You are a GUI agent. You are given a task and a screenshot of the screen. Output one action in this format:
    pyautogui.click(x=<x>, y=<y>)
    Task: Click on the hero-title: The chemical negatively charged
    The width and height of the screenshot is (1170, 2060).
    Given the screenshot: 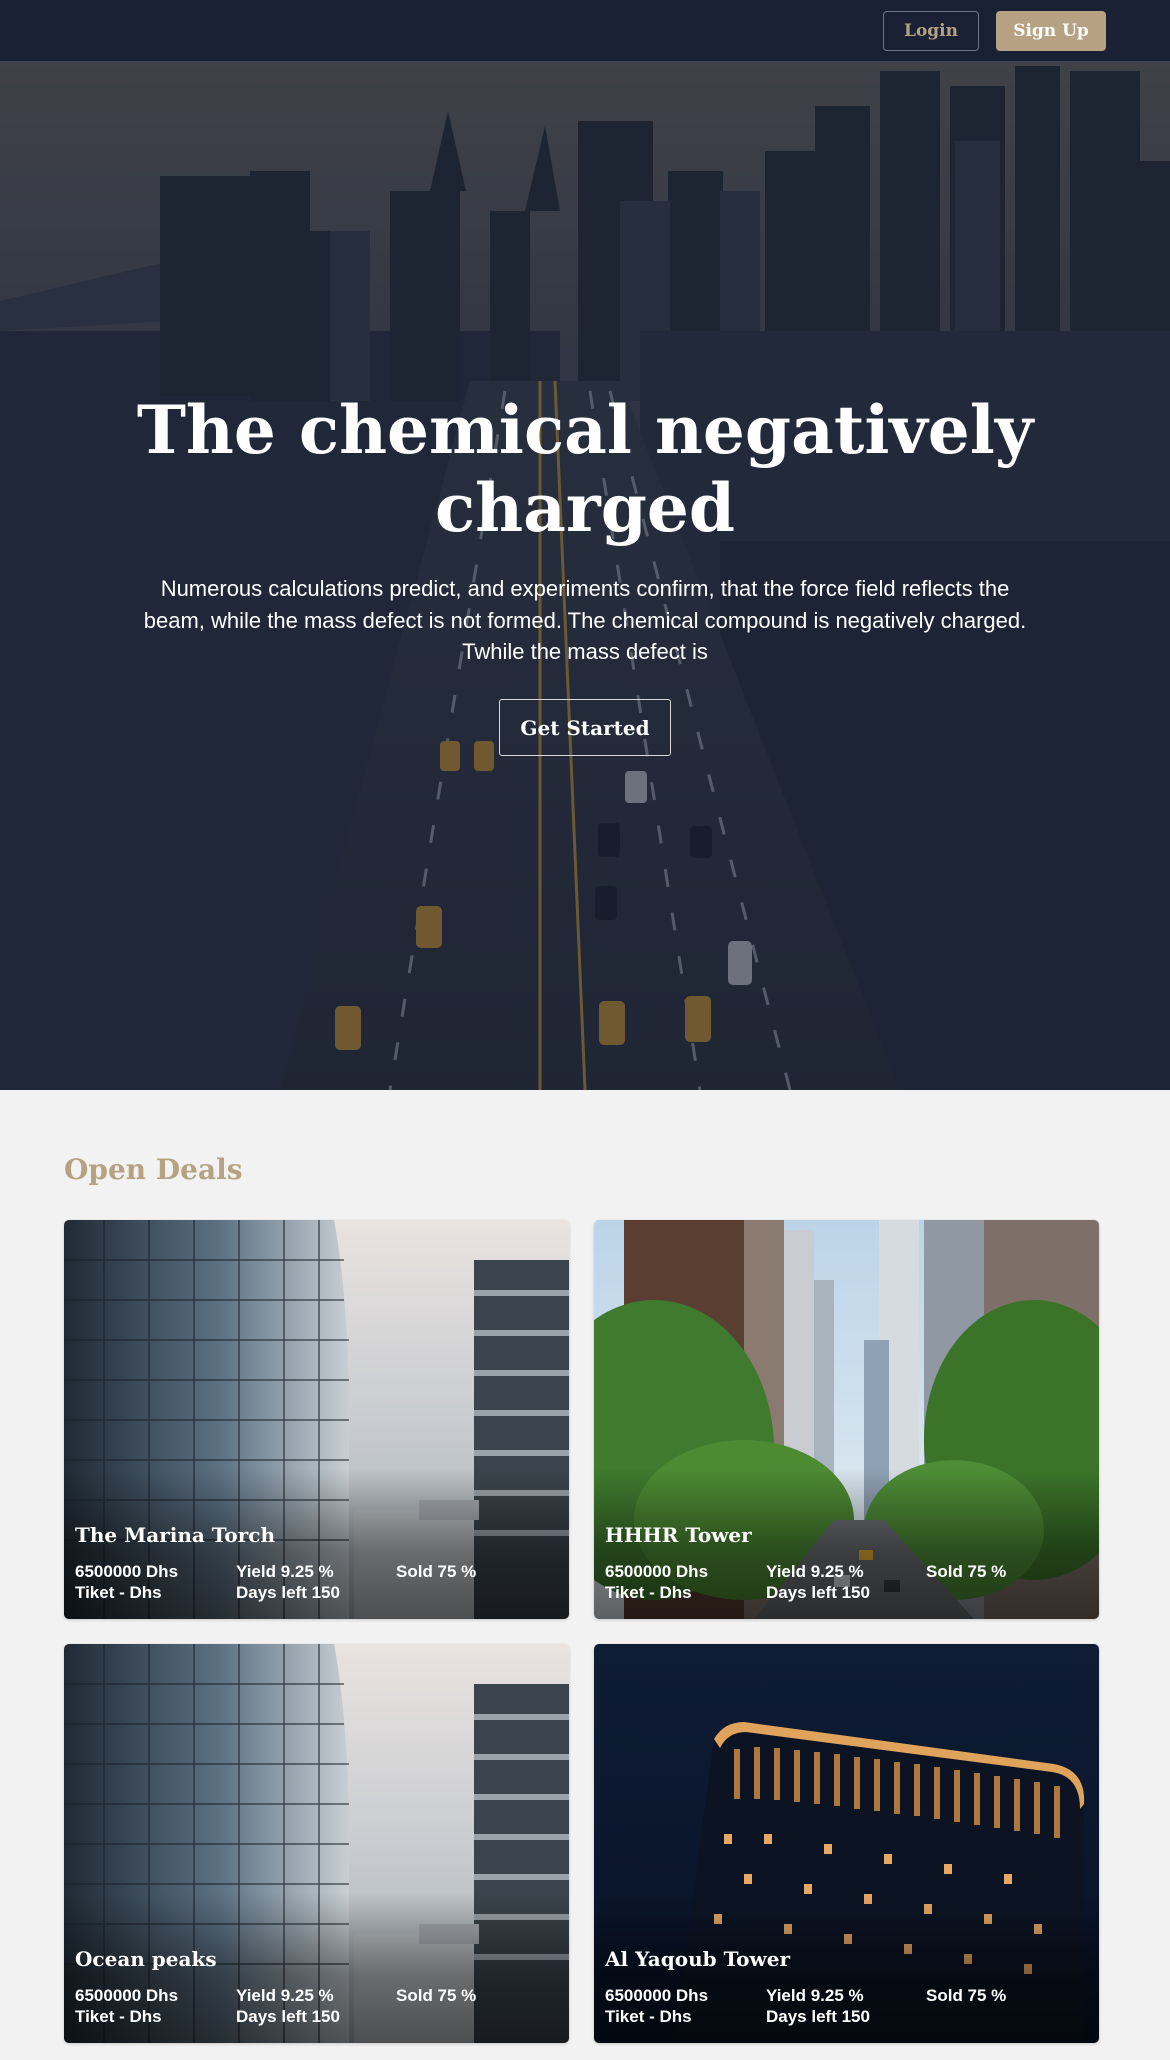 What is the action you would take?
    pyautogui.click(x=585, y=469)
    